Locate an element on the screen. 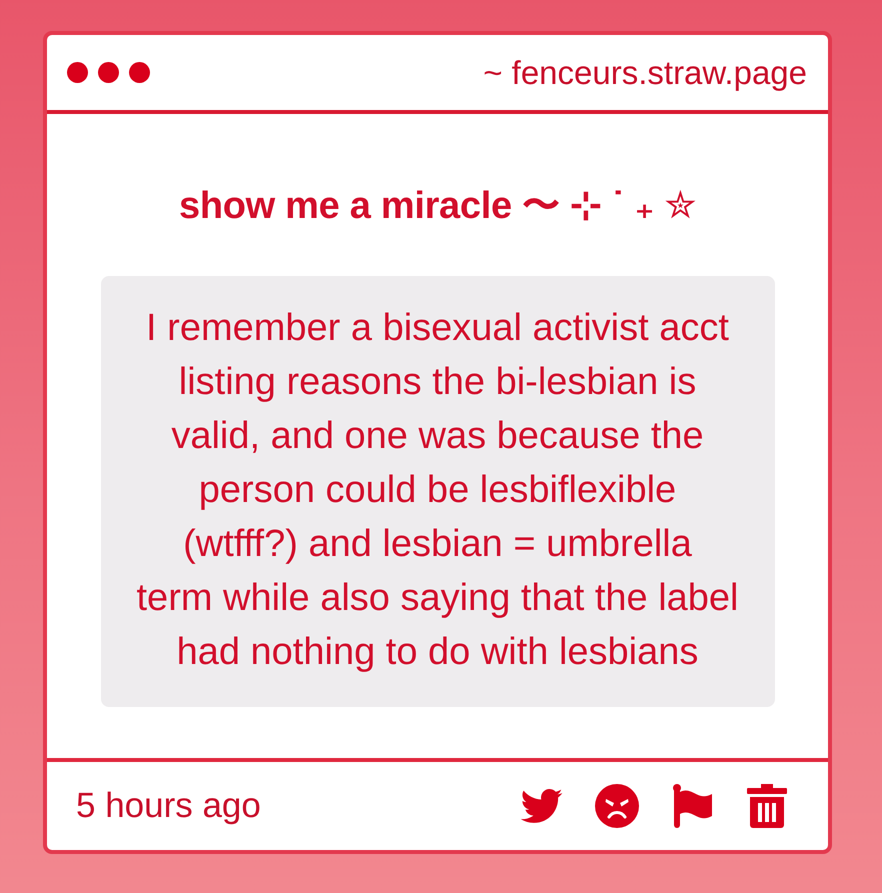 The height and width of the screenshot is (893, 882). flag-icon is located at coordinates (693, 806).